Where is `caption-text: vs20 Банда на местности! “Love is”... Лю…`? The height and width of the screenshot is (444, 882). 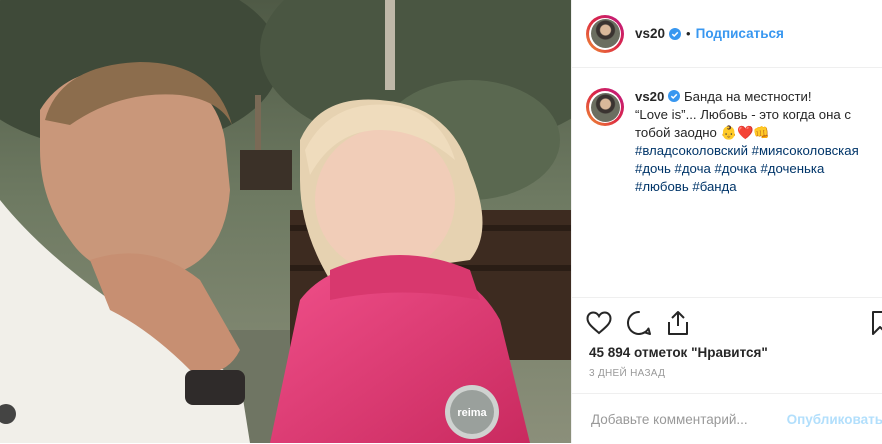
caption-text: vs20 Банда на местности! “Love is”... Лю… is located at coordinates (753, 142).